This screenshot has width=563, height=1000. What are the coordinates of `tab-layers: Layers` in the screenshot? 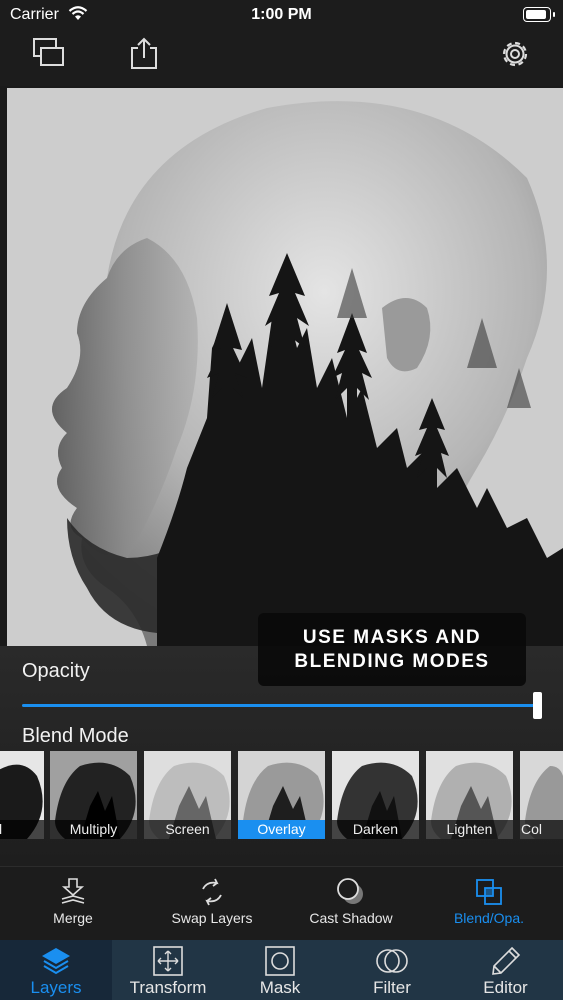 It's located at (56, 970).